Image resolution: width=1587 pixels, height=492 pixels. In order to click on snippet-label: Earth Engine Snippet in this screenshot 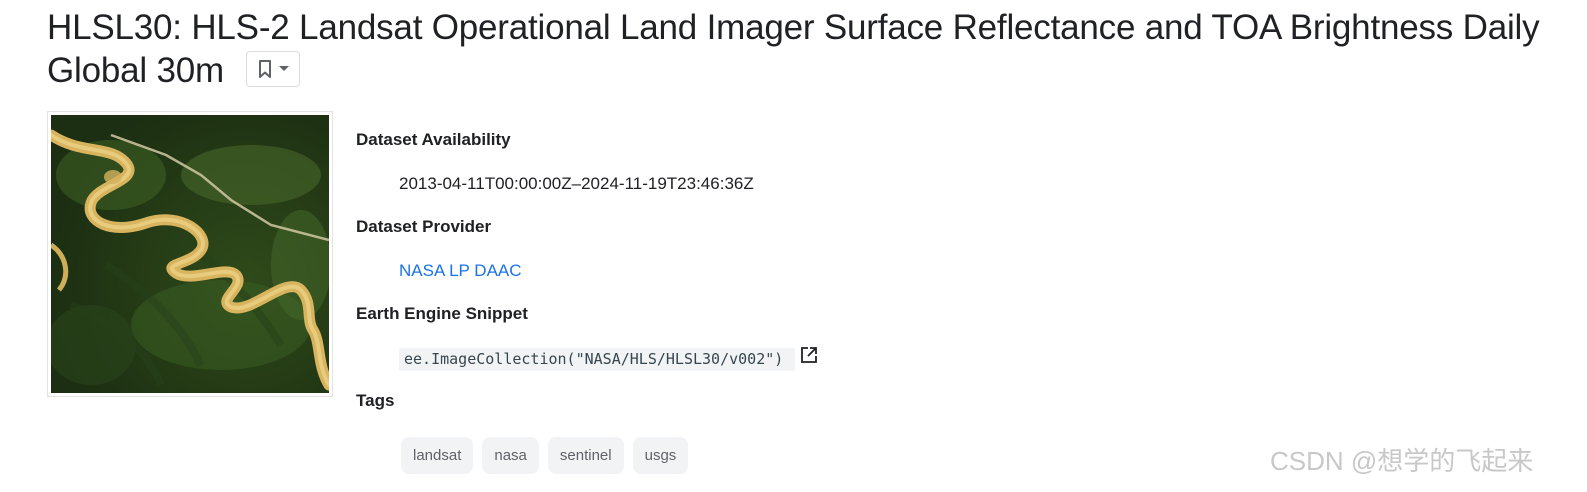, I will do `click(442, 313)`.